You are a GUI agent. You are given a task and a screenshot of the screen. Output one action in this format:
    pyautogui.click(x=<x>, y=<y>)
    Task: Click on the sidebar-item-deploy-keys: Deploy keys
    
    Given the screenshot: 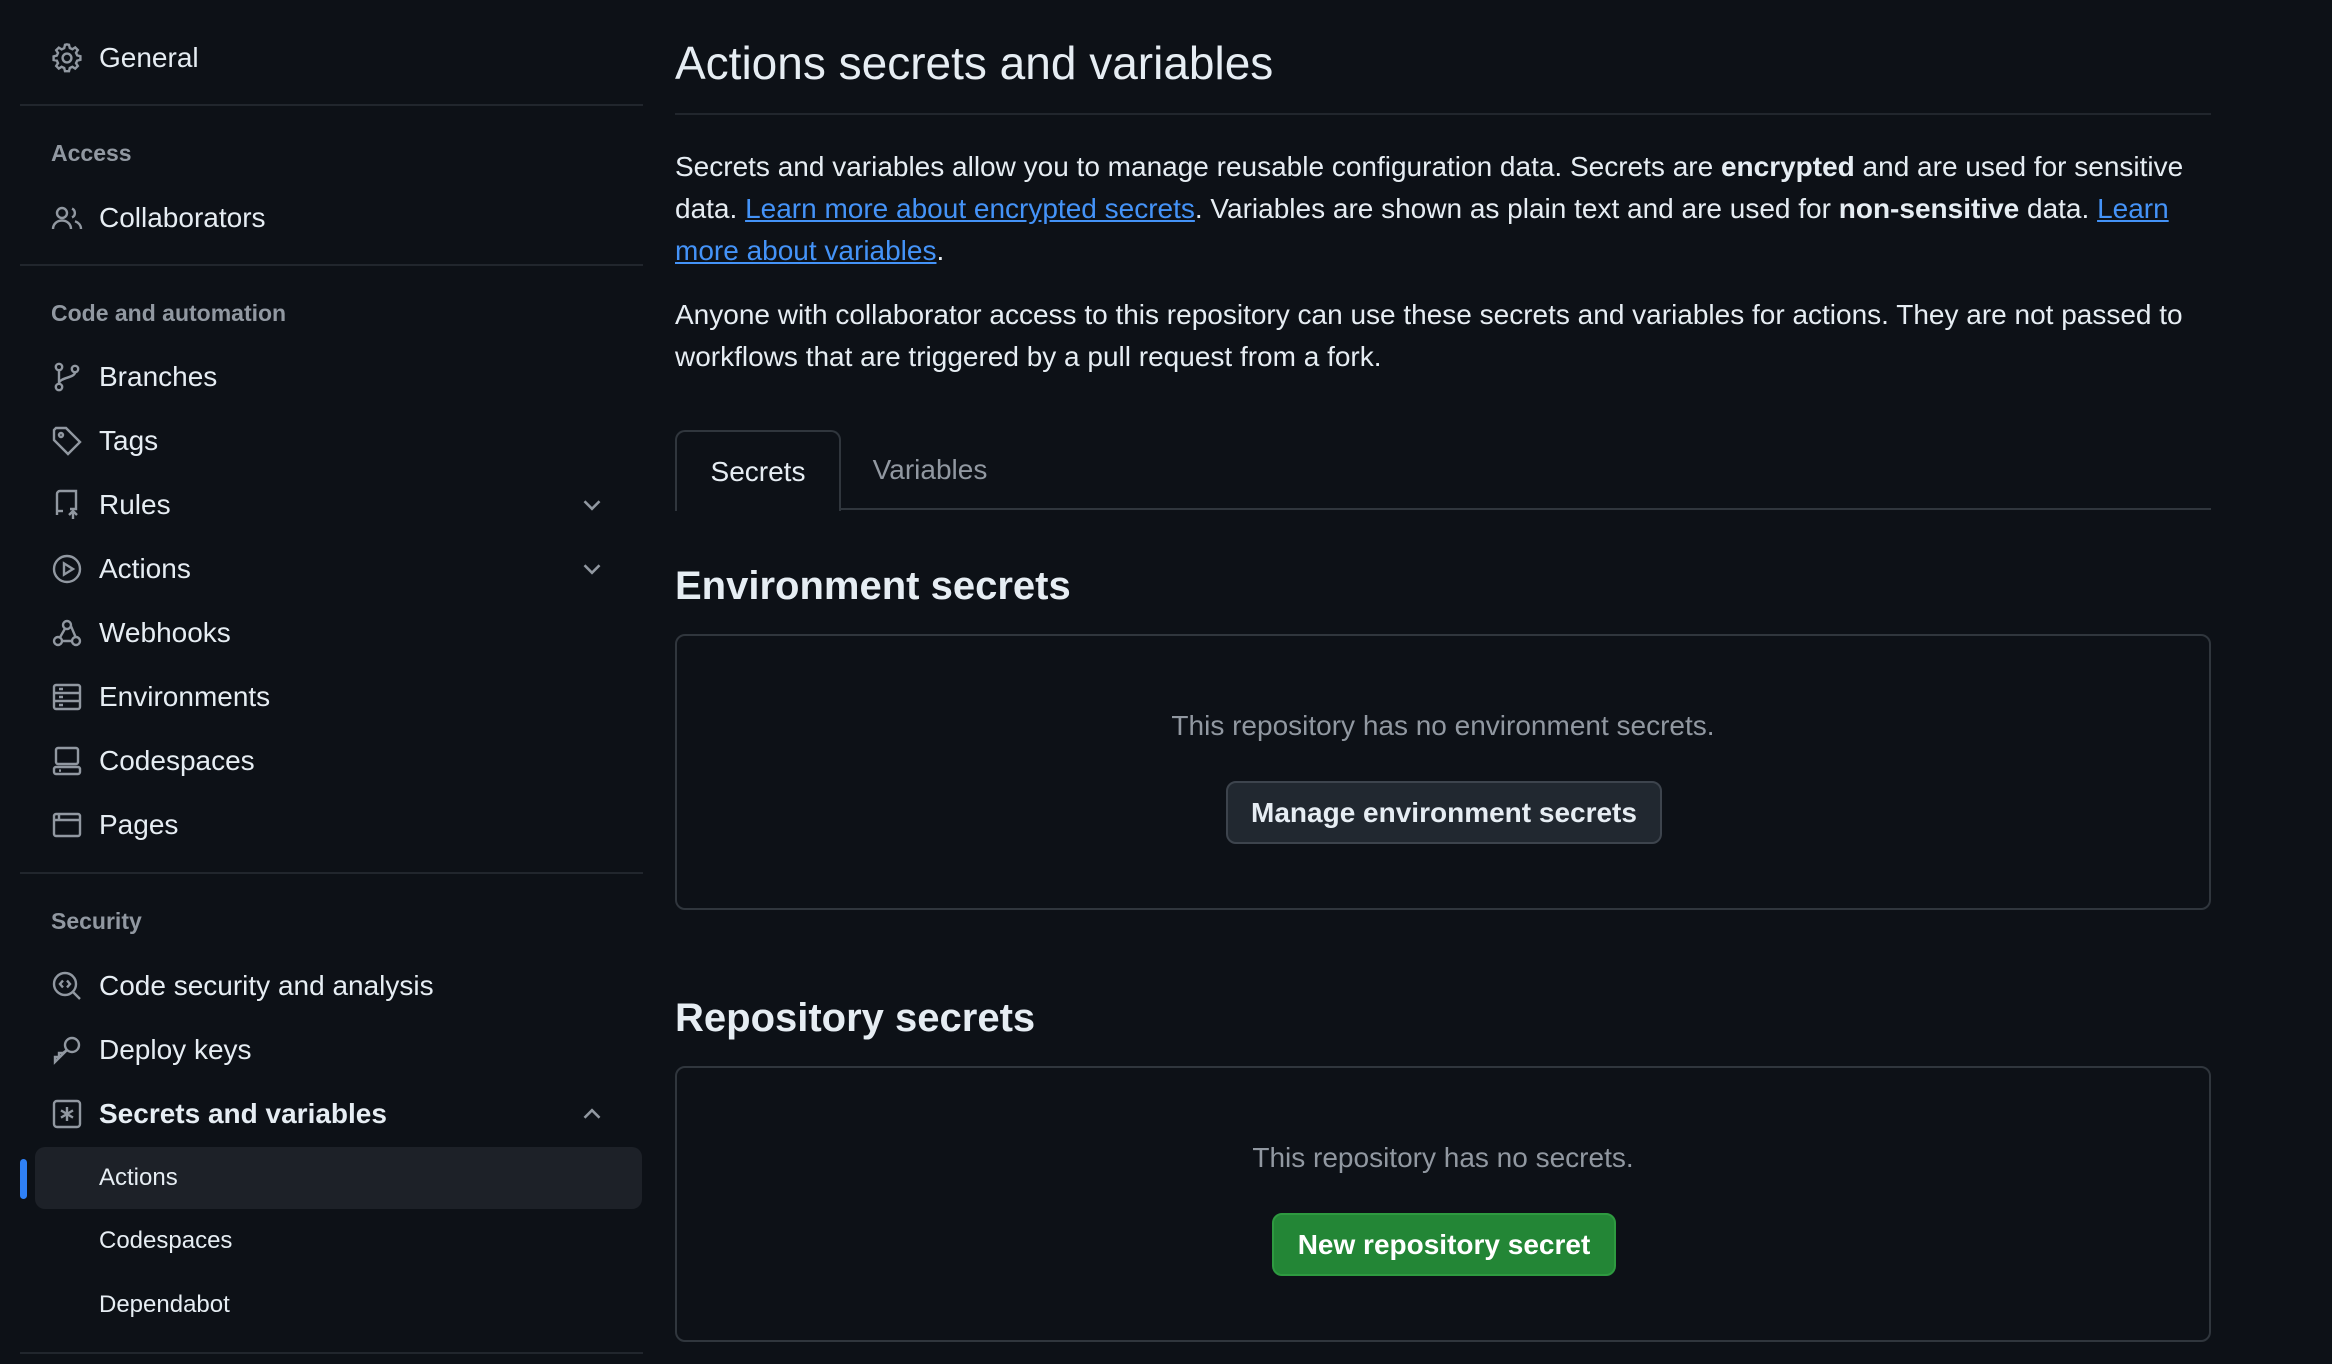 What is the action you would take?
    pyautogui.click(x=331, y=1050)
    